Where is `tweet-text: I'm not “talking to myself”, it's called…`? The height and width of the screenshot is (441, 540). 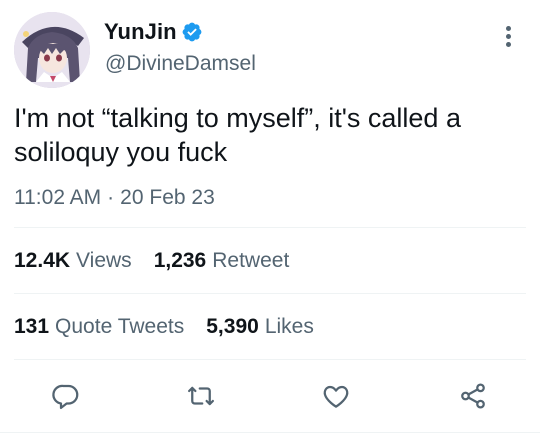 tweet-text: I'm not “talking to myself”, it's called… is located at coordinates (237, 135).